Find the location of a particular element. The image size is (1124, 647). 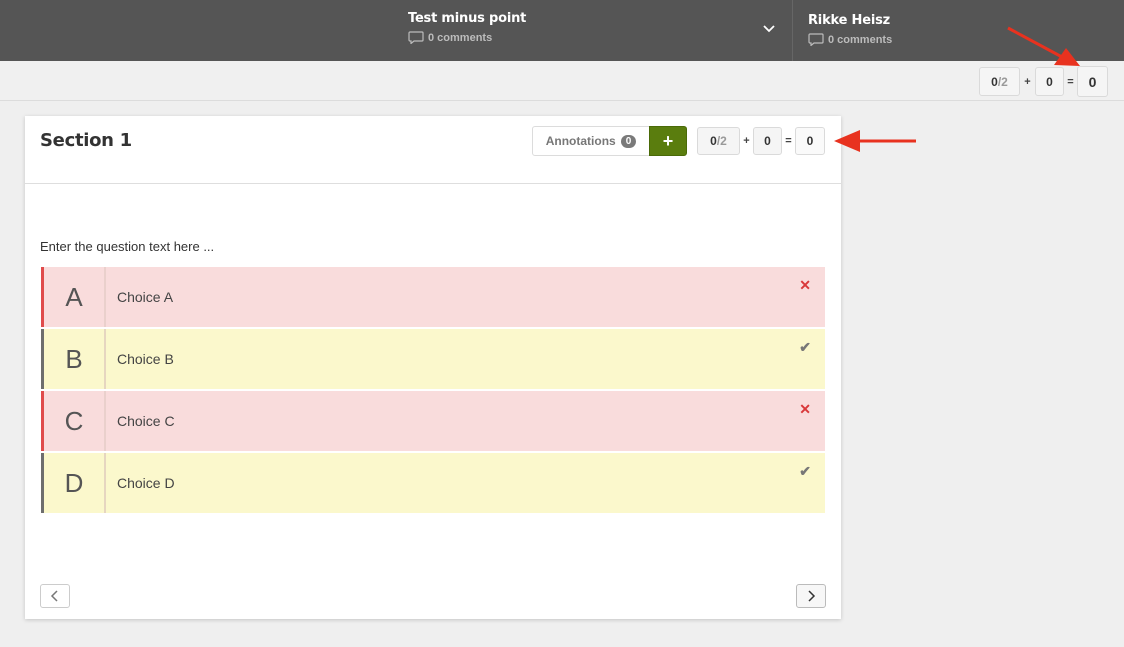

total-points: 0 is located at coordinates (994, 81).